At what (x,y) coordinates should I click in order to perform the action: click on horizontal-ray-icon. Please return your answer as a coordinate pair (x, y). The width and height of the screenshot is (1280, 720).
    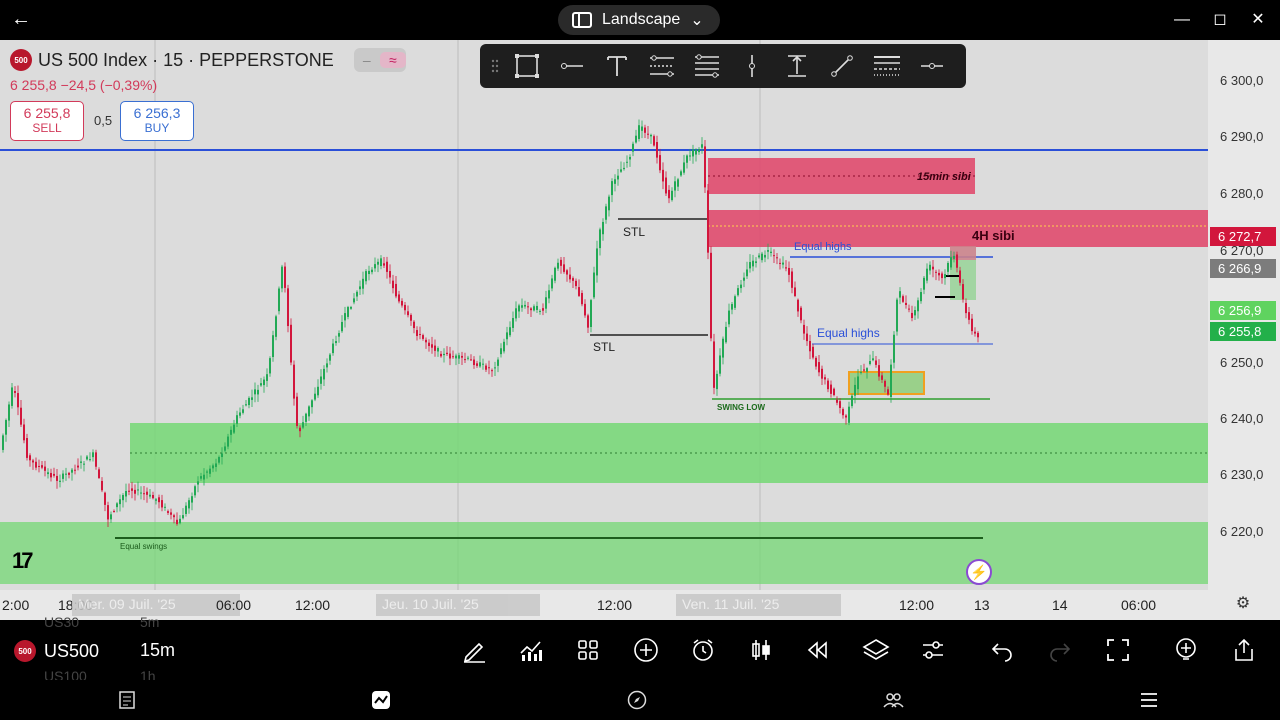
    Looking at the image, I should click on (571, 66).